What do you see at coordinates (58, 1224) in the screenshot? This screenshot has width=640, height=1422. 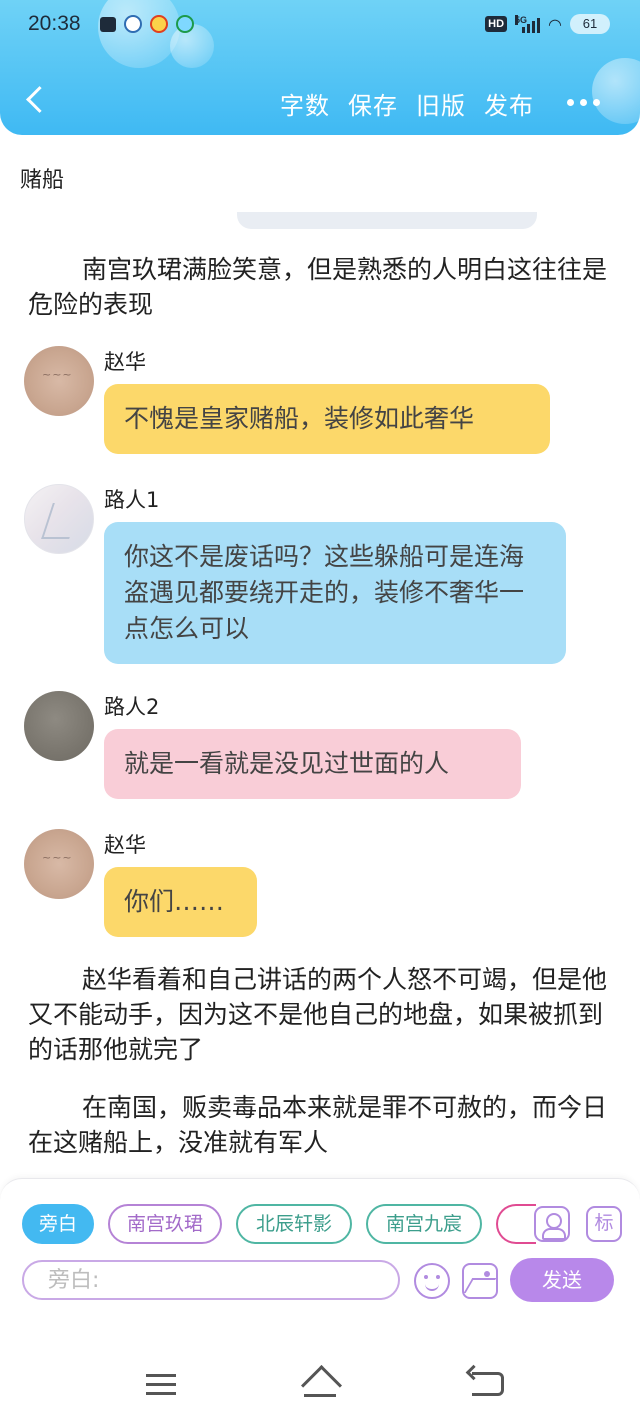 I see `role-chip-narrator: 旁白` at bounding box center [58, 1224].